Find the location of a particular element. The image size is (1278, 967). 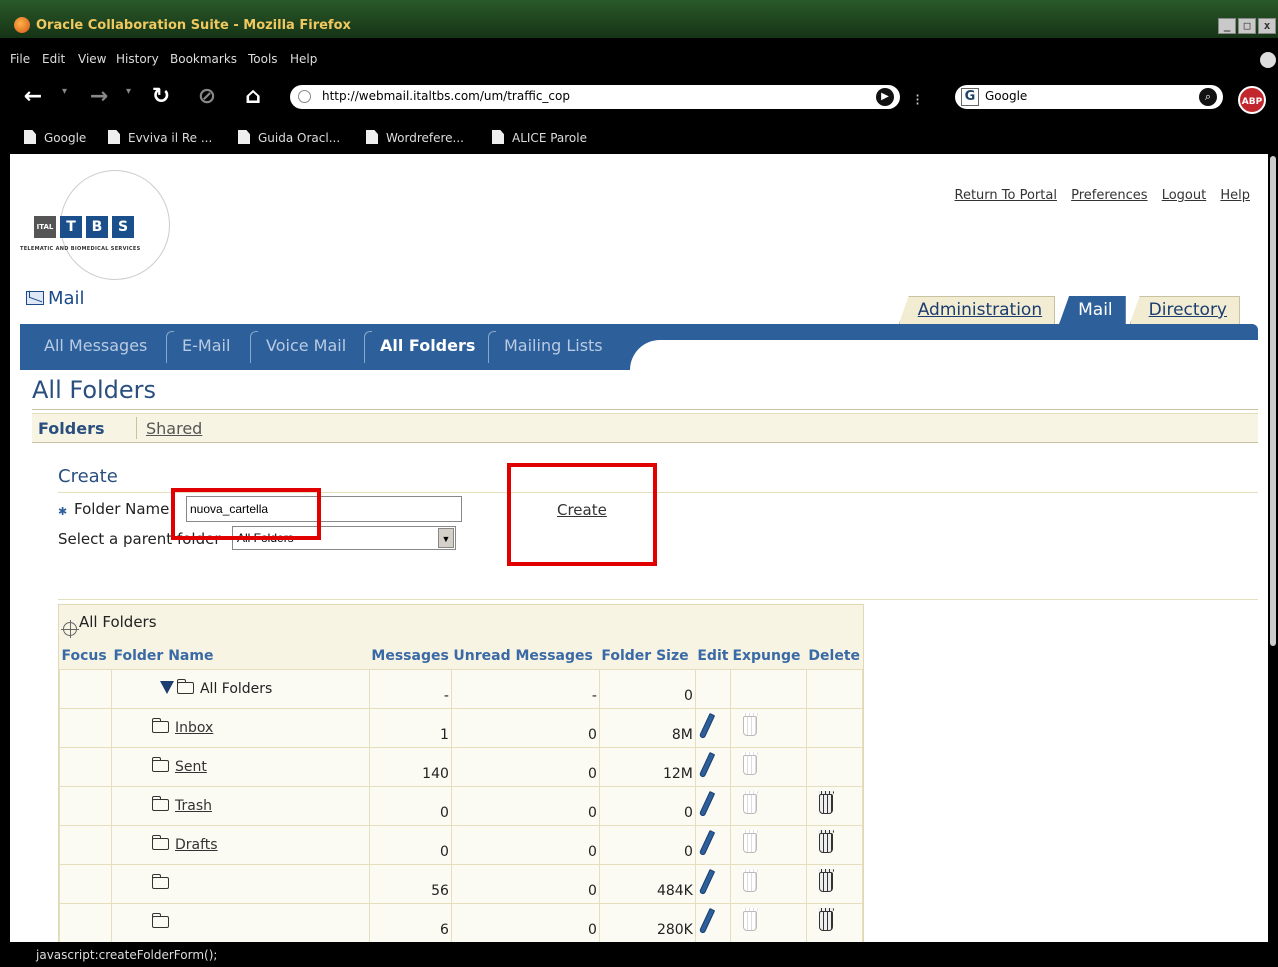

divider is located at coordinates (658, 492).